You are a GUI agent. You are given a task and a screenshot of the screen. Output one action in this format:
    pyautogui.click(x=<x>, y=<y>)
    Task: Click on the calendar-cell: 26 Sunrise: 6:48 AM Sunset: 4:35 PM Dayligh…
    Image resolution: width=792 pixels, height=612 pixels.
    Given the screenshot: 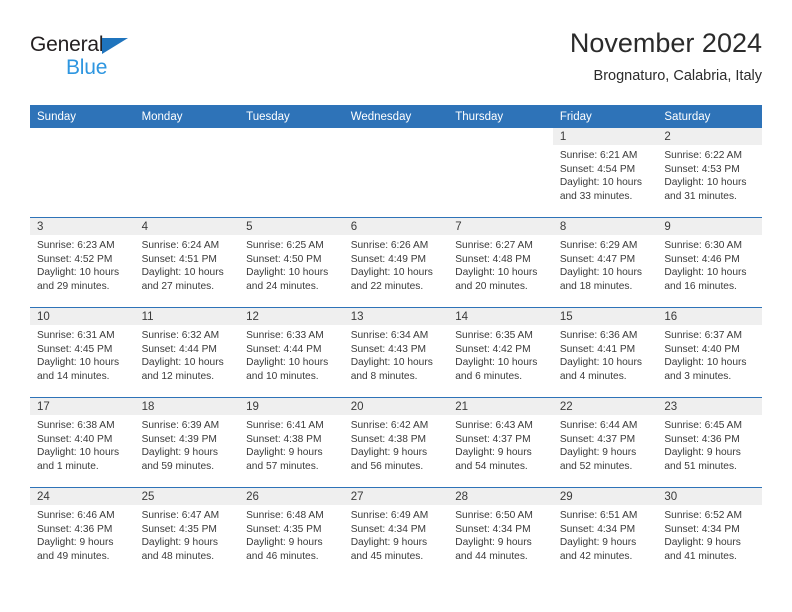 What is the action you would take?
    pyautogui.click(x=291, y=532)
    